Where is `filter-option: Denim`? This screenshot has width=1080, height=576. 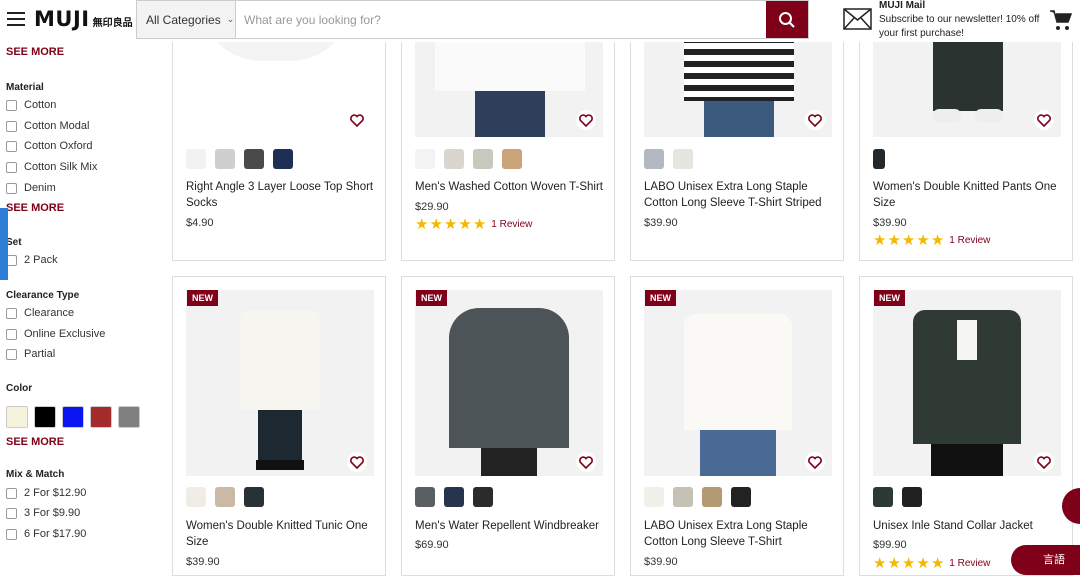 filter-option: Denim is located at coordinates (31, 188).